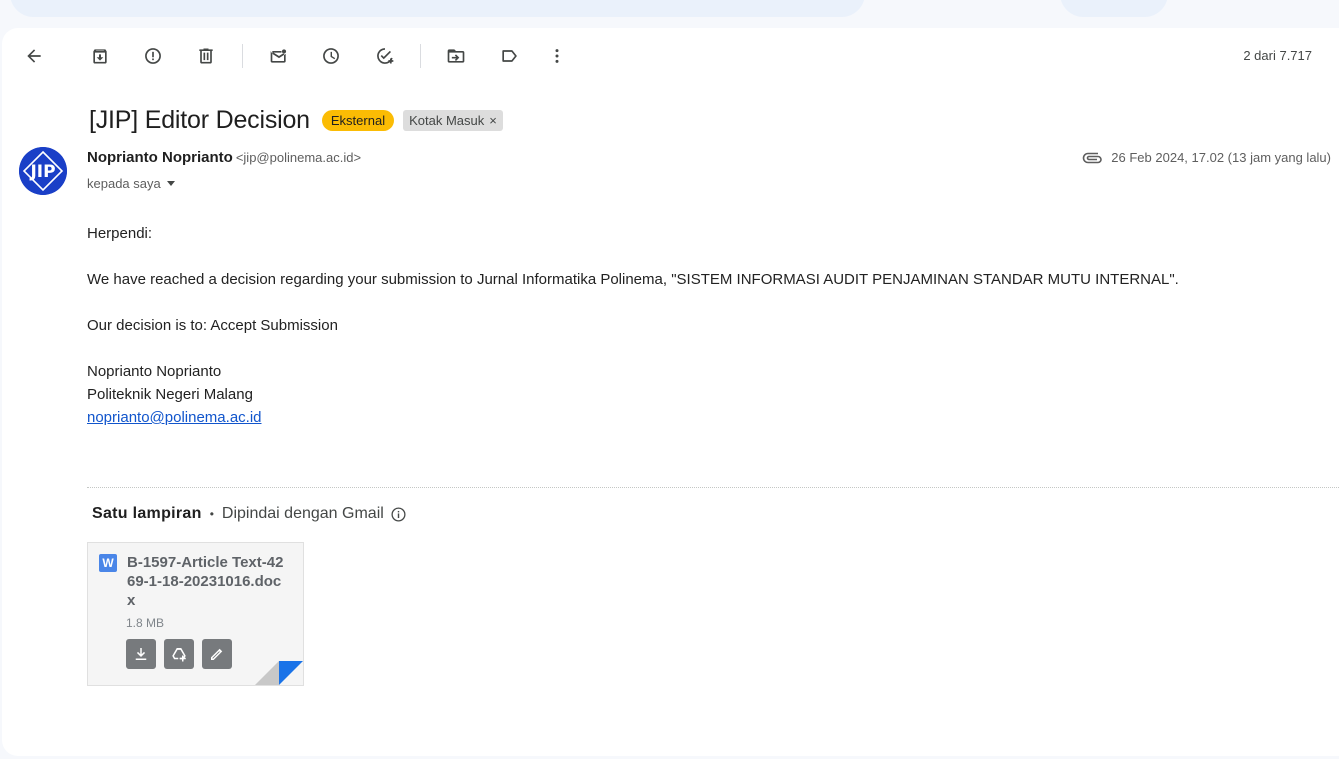 The width and height of the screenshot is (1339, 759). What do you see at coordinates (160, 157) in the screenshot?
I see `sender-name: Noprianto Noprianto` at bounding box center [160, 157].